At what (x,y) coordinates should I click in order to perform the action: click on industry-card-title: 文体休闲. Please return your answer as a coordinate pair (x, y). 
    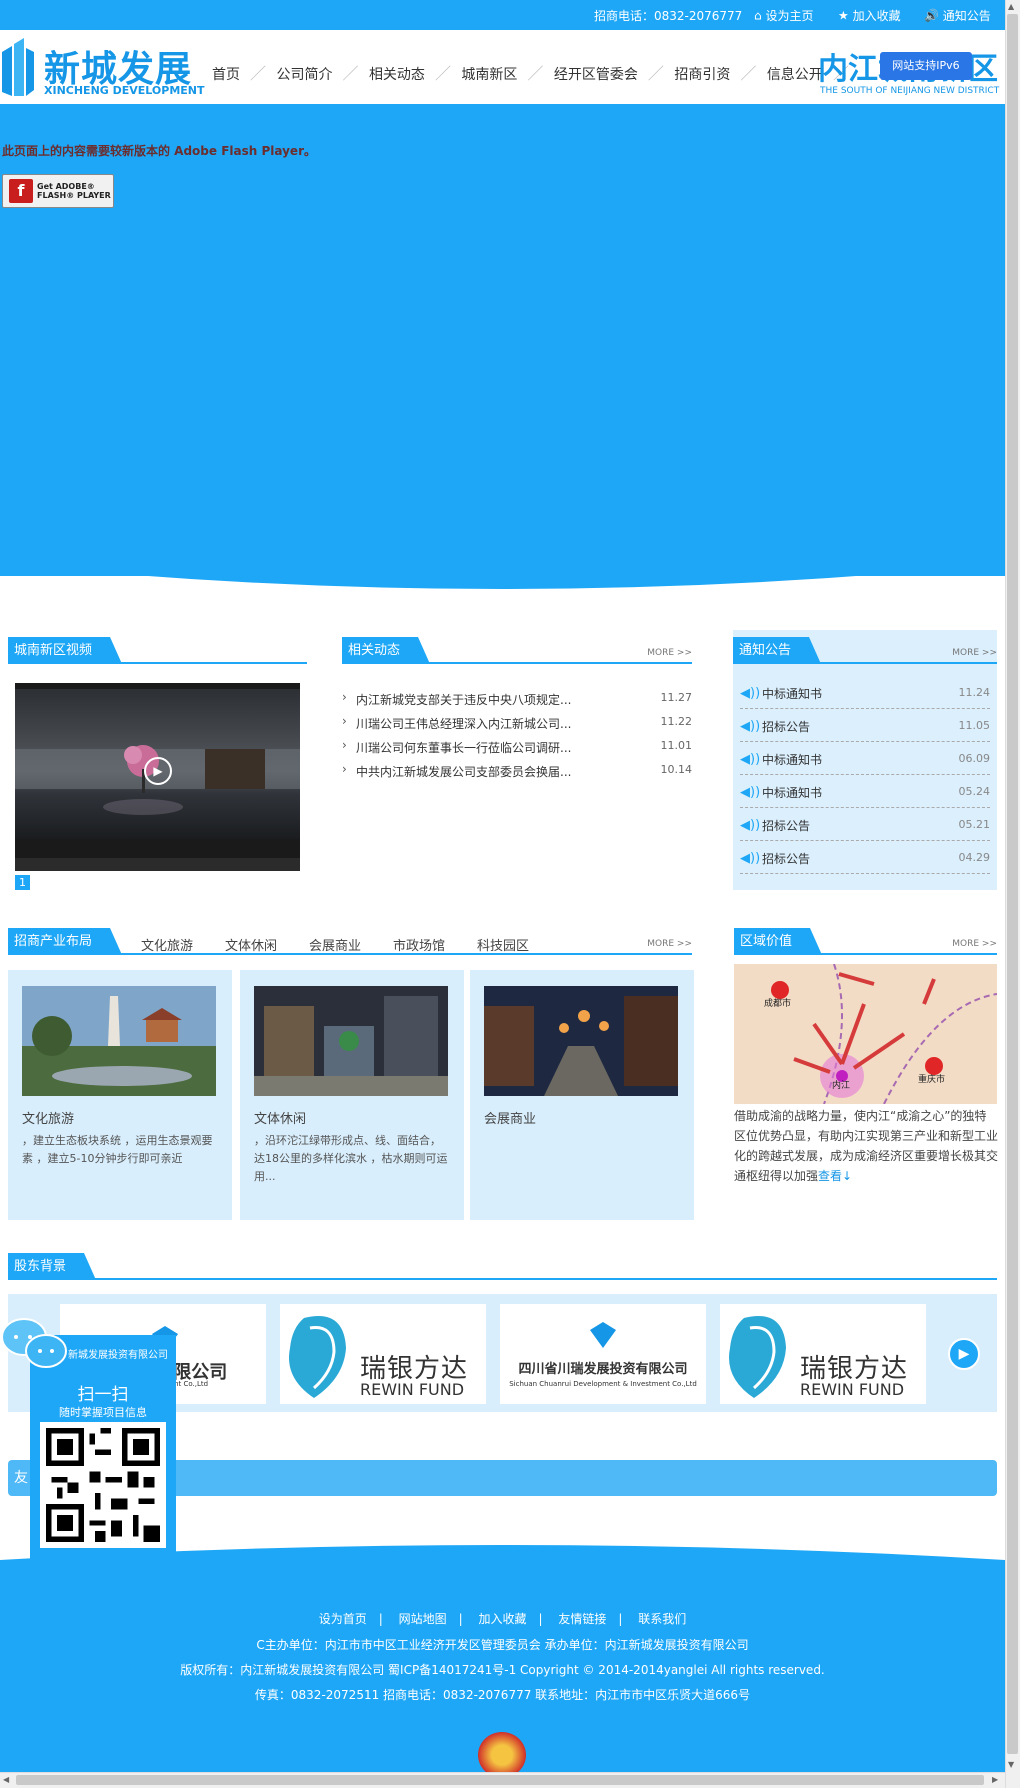
    Looking at the image, I should click on (280, 1117).